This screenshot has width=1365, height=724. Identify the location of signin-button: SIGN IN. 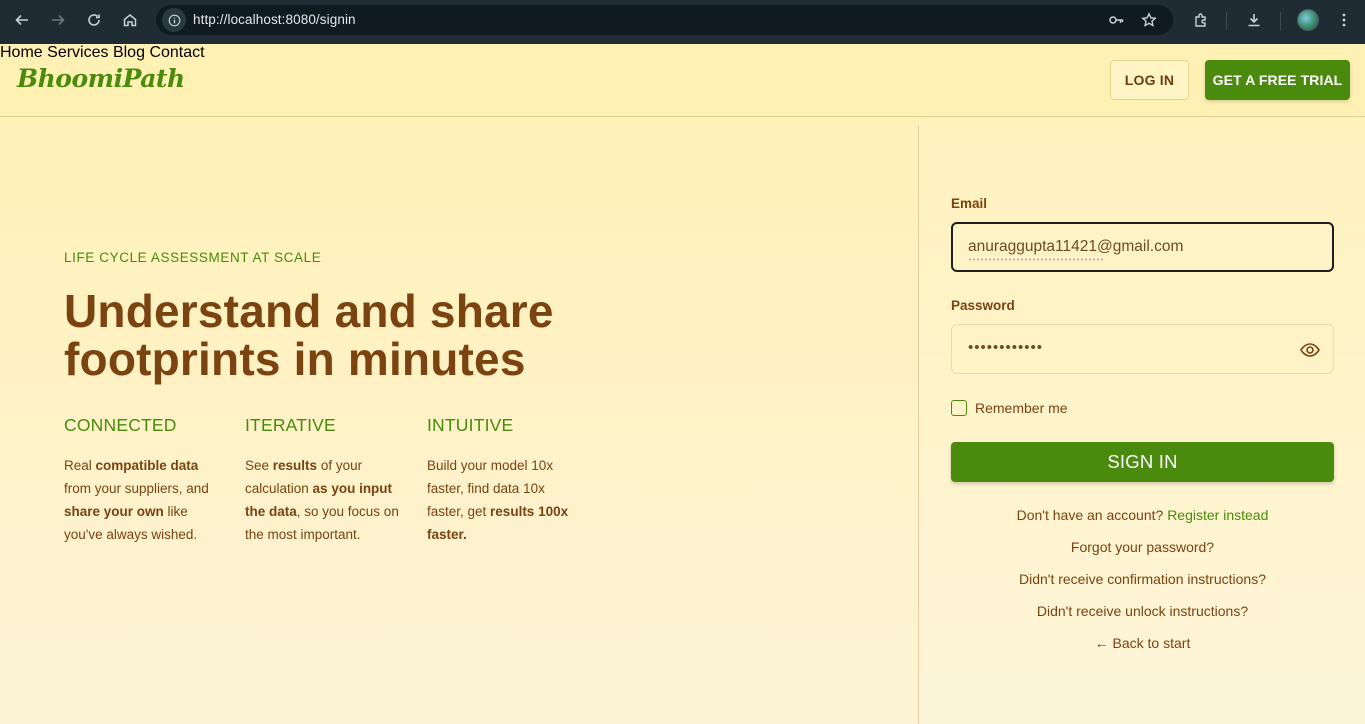
(1142, 462).